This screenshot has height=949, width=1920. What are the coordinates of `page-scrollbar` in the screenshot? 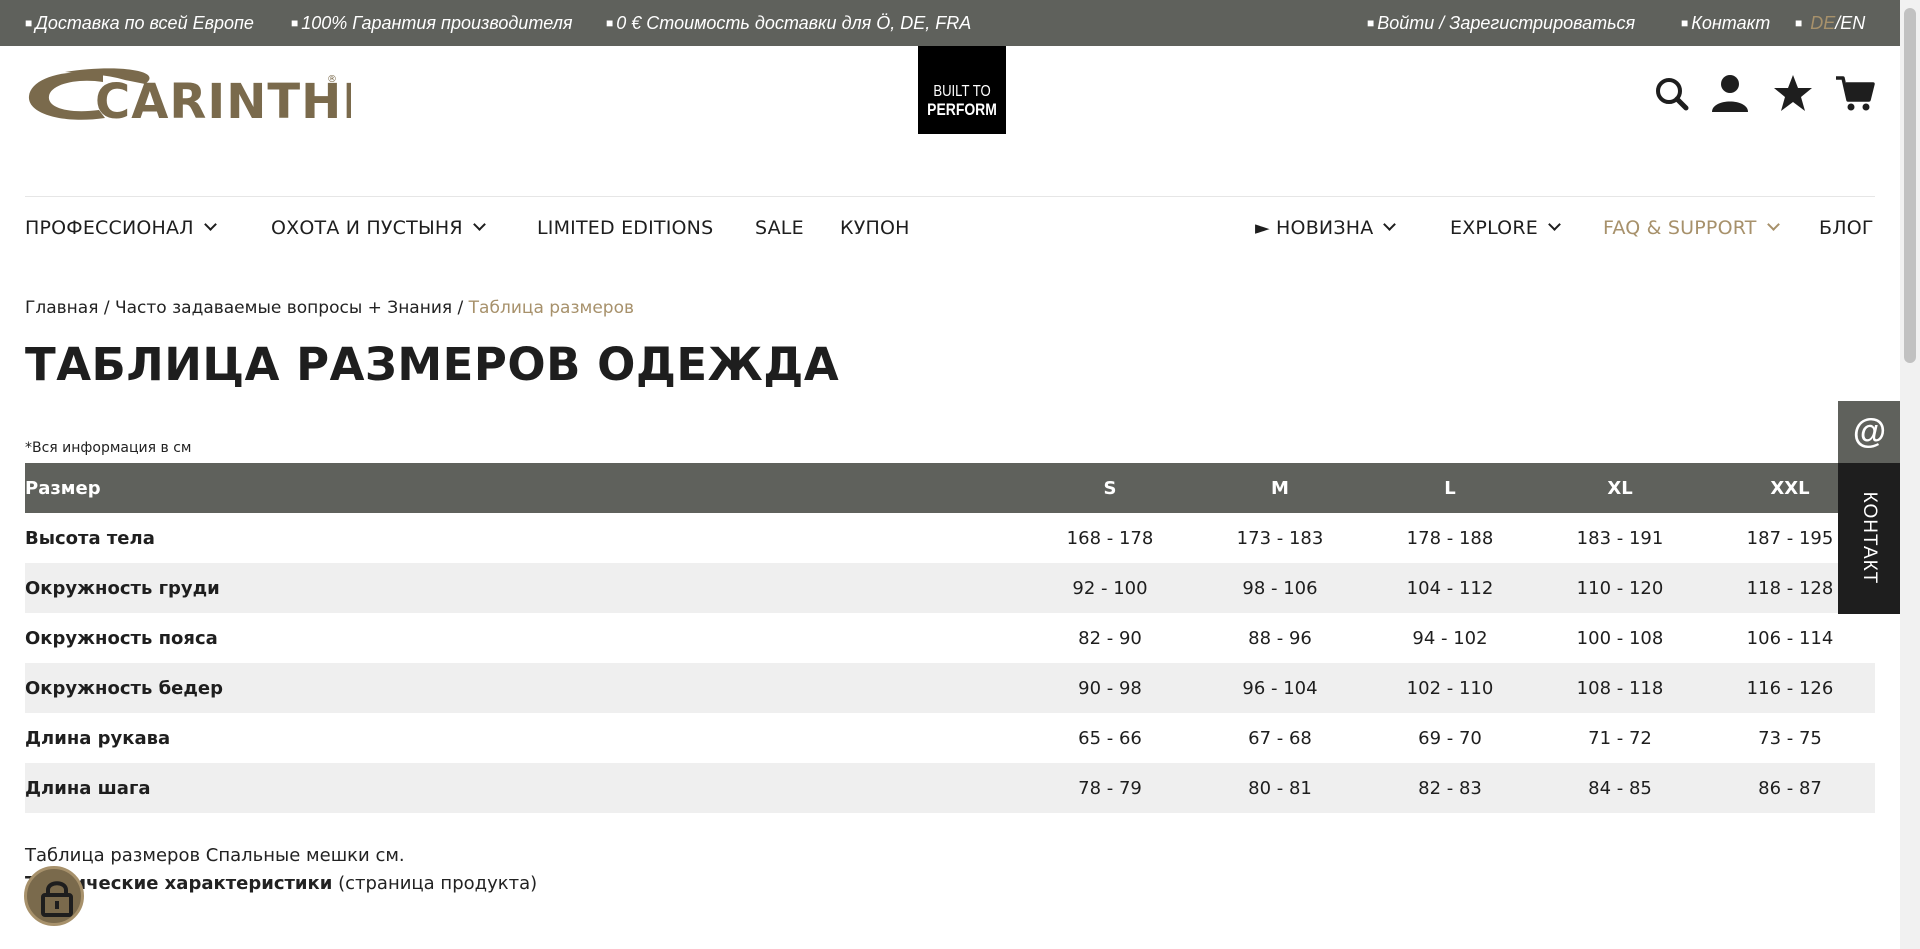 It's located at (1910, 474).